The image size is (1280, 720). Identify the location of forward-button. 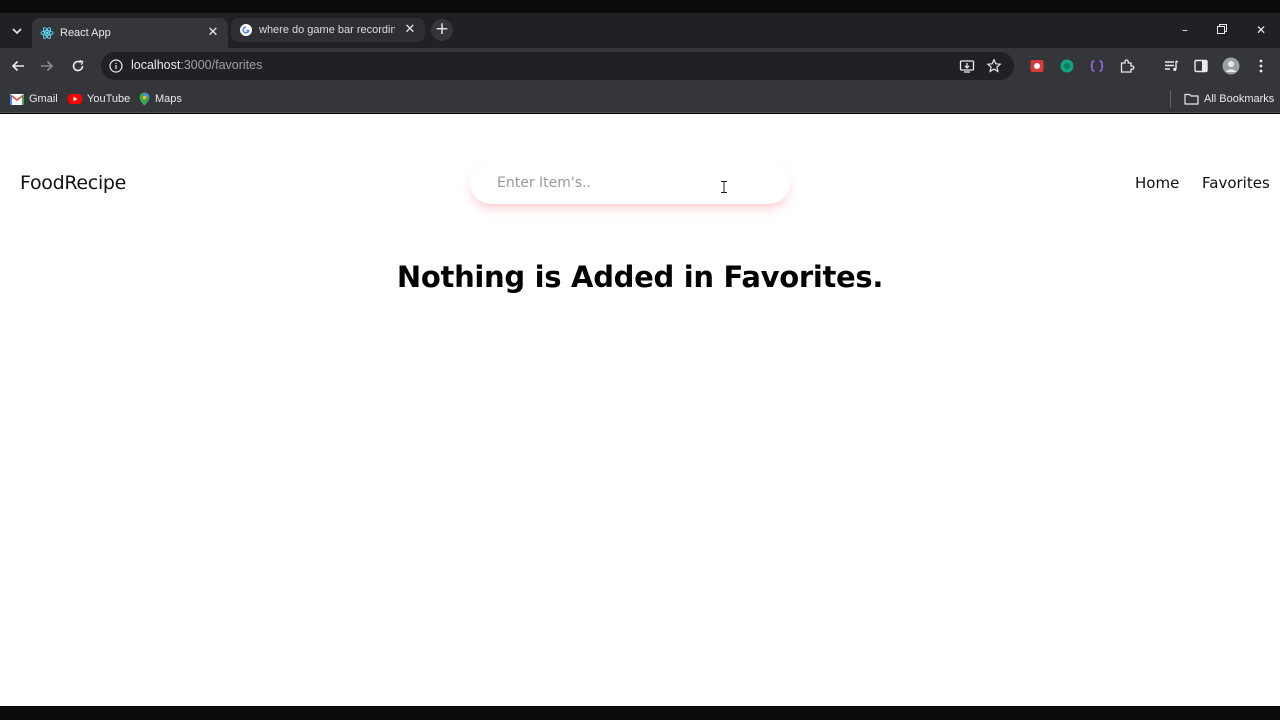
(47, 66).